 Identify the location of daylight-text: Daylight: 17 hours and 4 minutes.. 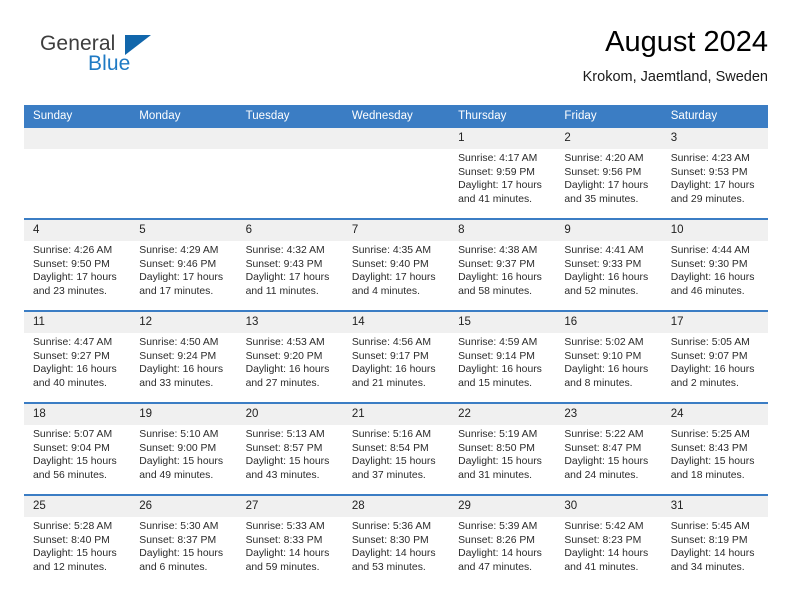
(393, 284).